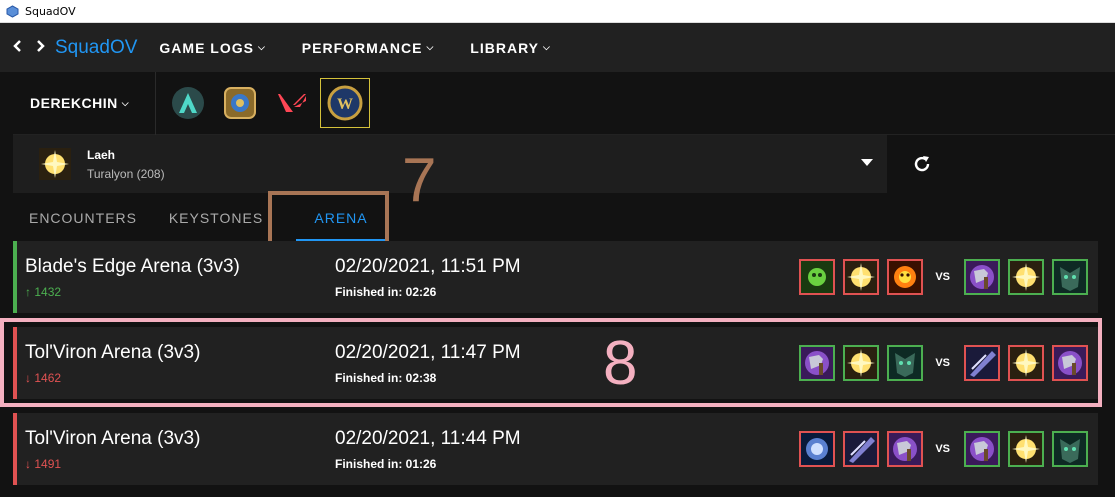 This screenshot has width=1115, height=497. I want to click on menu-performance: PERFORMANCE ⌵, so click(368, 48).